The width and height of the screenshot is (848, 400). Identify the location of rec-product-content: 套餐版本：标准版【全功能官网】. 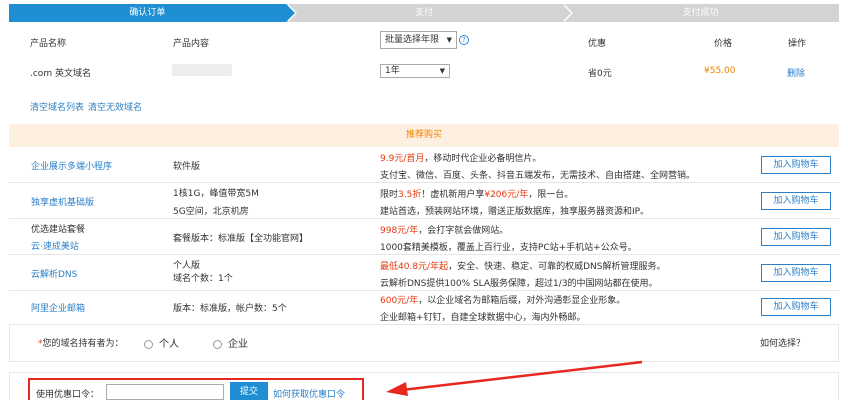
(241, 239).